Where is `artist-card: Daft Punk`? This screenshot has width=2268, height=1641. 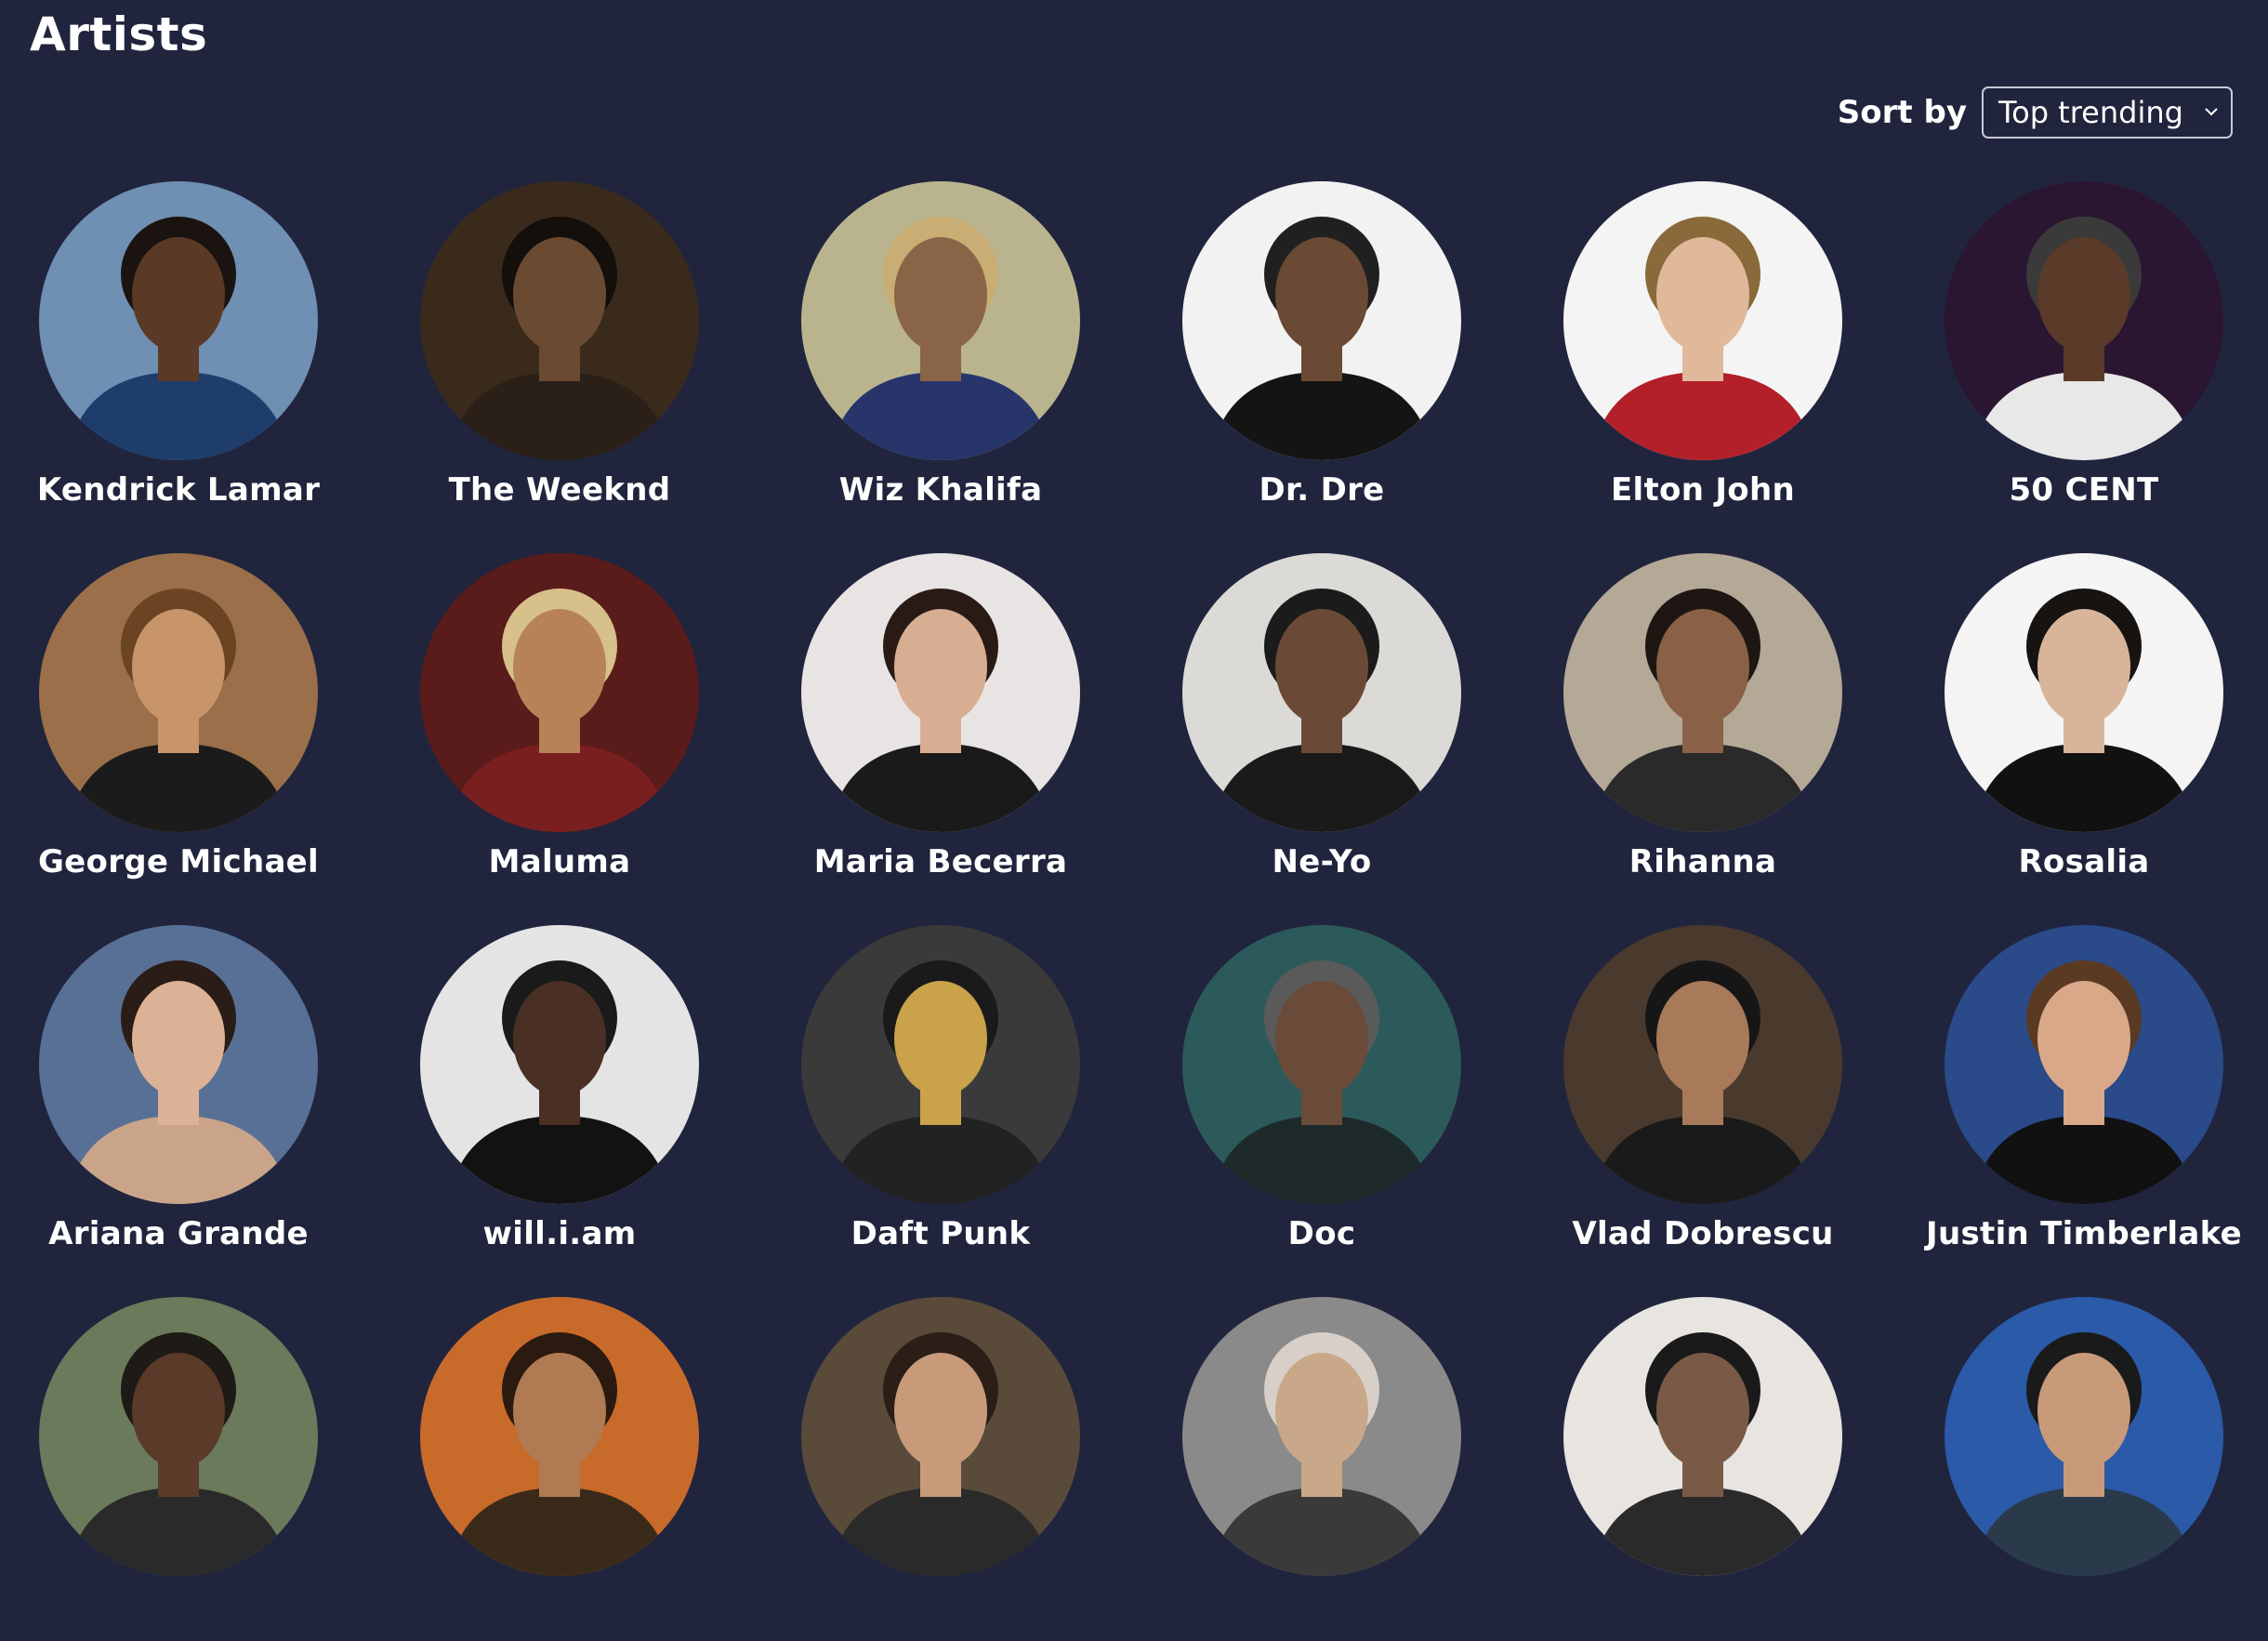 artist-card: Daft Punk is located at coordinates (940, 1097).